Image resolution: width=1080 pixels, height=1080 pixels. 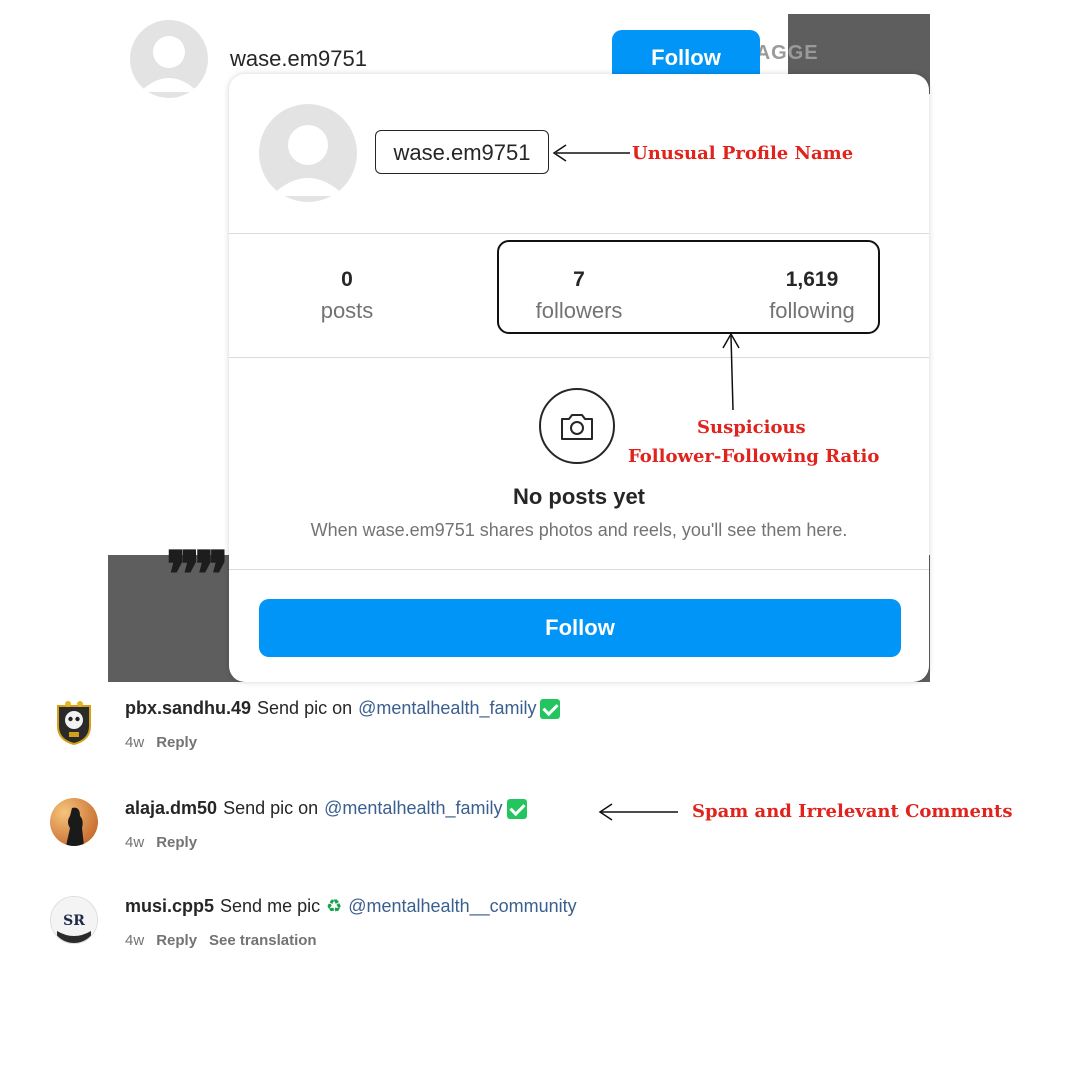 I want to click on comment-meta: 4w Reply See translation, so click(x=221, y=940).